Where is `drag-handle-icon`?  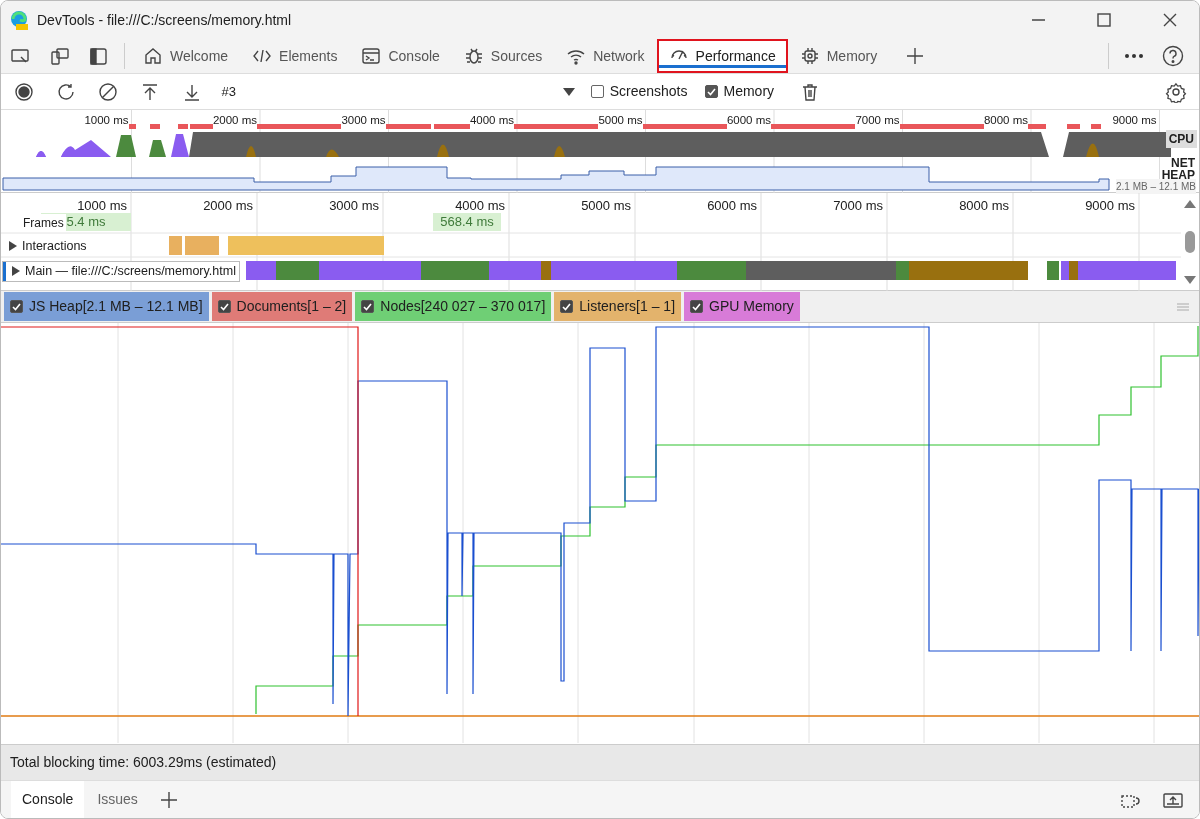 drag-handle-icon is located at coordinates (1183, 306).